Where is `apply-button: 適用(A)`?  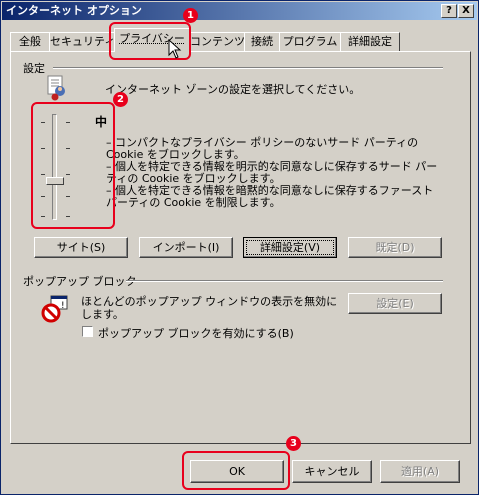
apply-button: 適用(A) is located at coordinates (420, 471).